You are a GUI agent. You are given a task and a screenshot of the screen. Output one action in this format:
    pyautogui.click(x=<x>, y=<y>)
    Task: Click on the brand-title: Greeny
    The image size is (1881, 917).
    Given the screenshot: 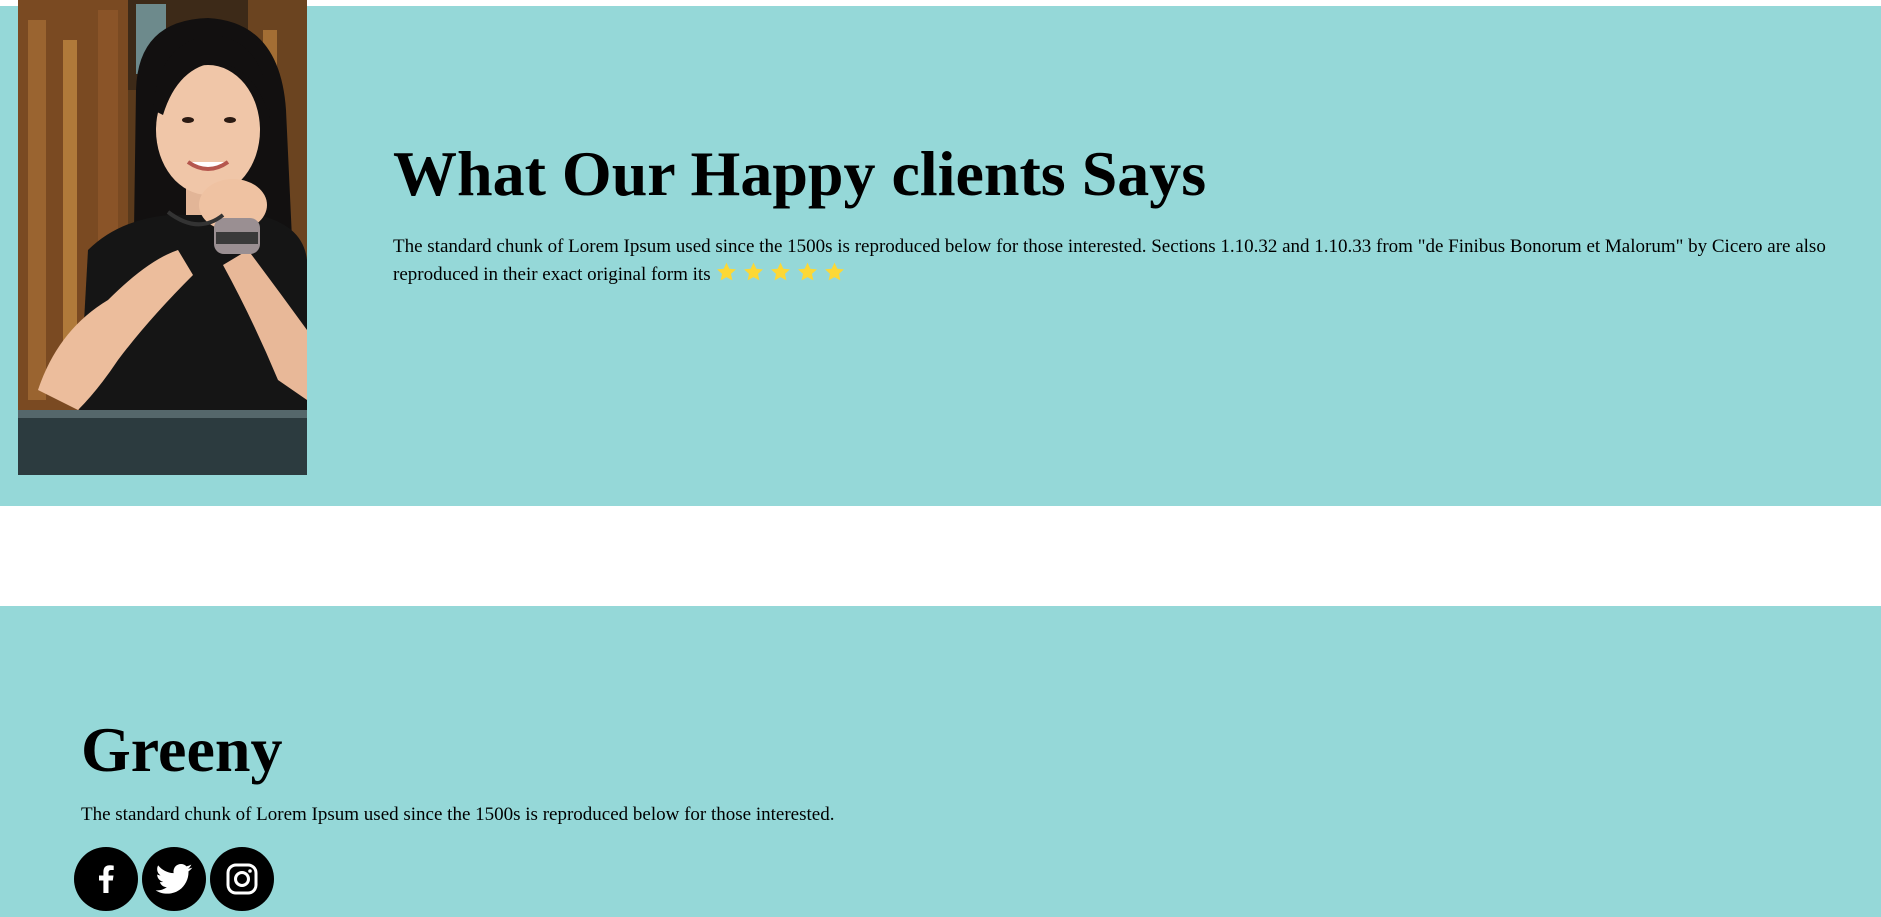 What is the action you would take?
    pyautogui.click(x=182, y=749)
    